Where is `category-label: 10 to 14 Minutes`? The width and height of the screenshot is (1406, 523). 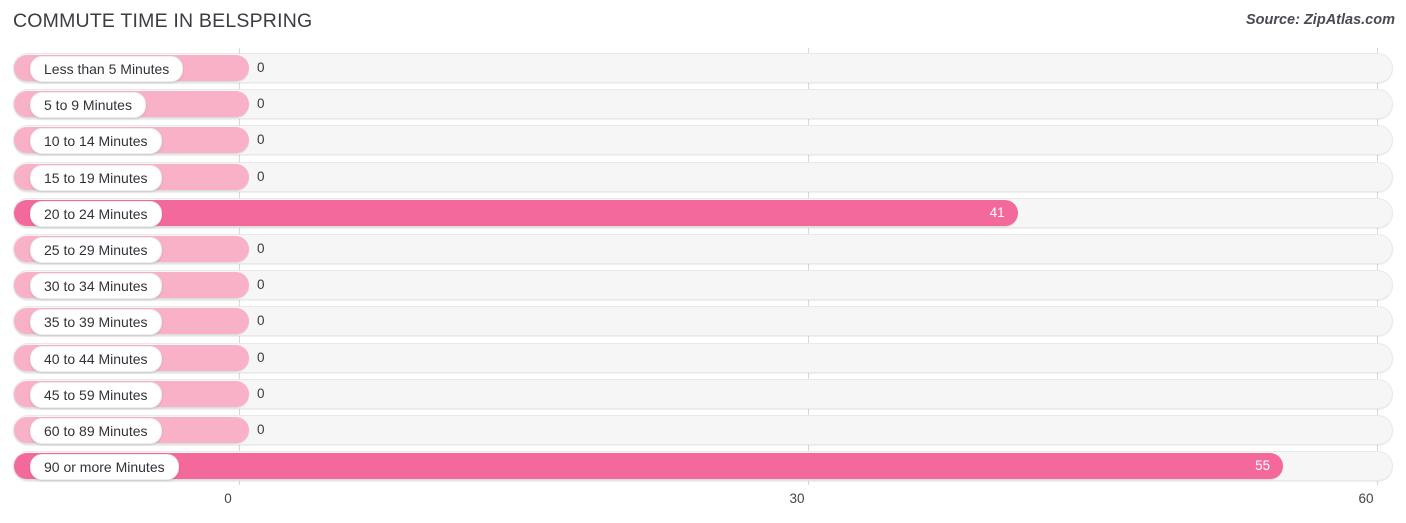 category-label: 10 to 14 Minutes is located at coordinates (96, 141).